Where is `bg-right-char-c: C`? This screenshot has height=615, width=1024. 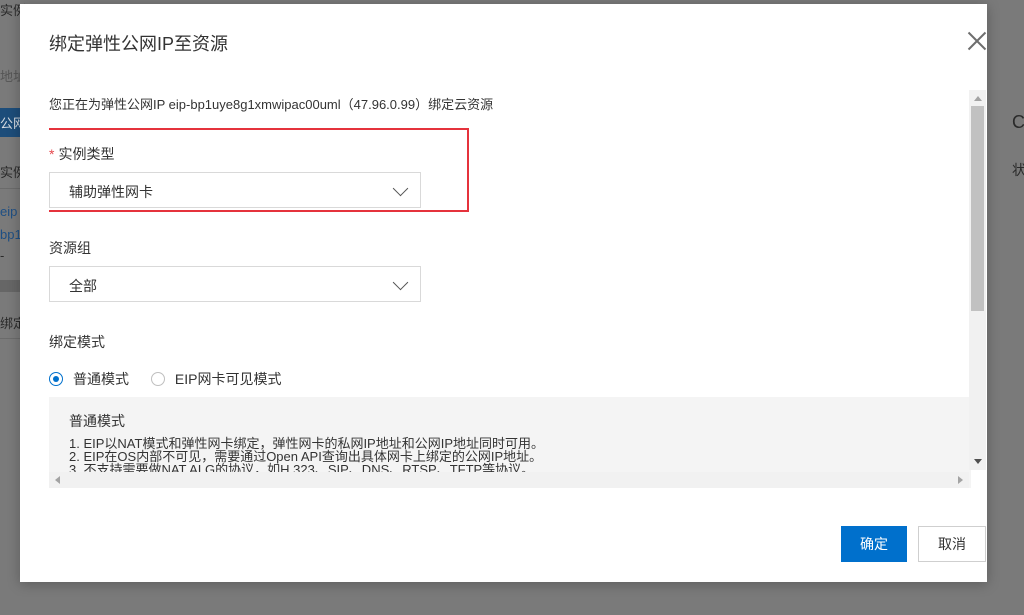 bg-right-char-c: C is located at coordinates (1018, 122).